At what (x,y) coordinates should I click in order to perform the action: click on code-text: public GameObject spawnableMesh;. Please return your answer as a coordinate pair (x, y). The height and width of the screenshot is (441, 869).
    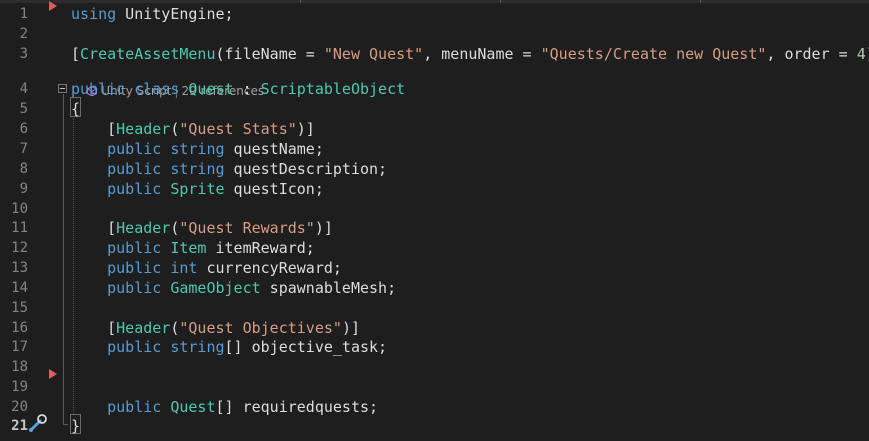
    Looking at the image, I should click on (233, 288).